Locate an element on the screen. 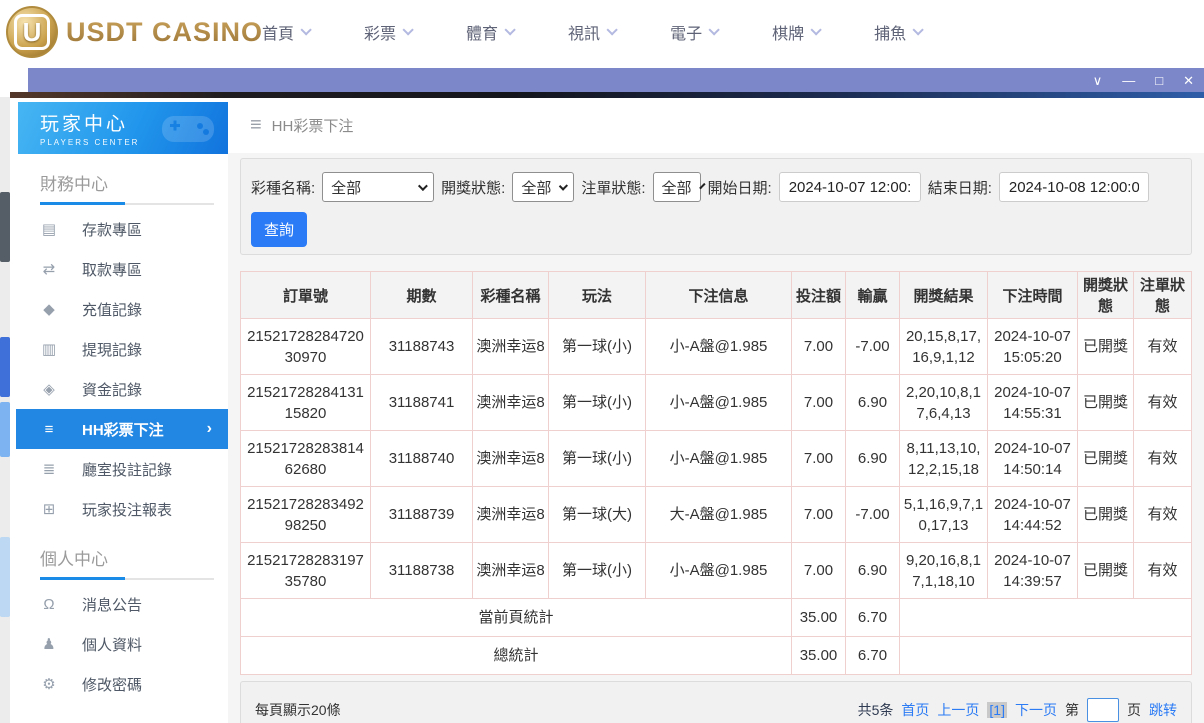 This screenshot has width=1204, height=723. table-cell: 2152172828381462680 is located at coordinates (305, 458).